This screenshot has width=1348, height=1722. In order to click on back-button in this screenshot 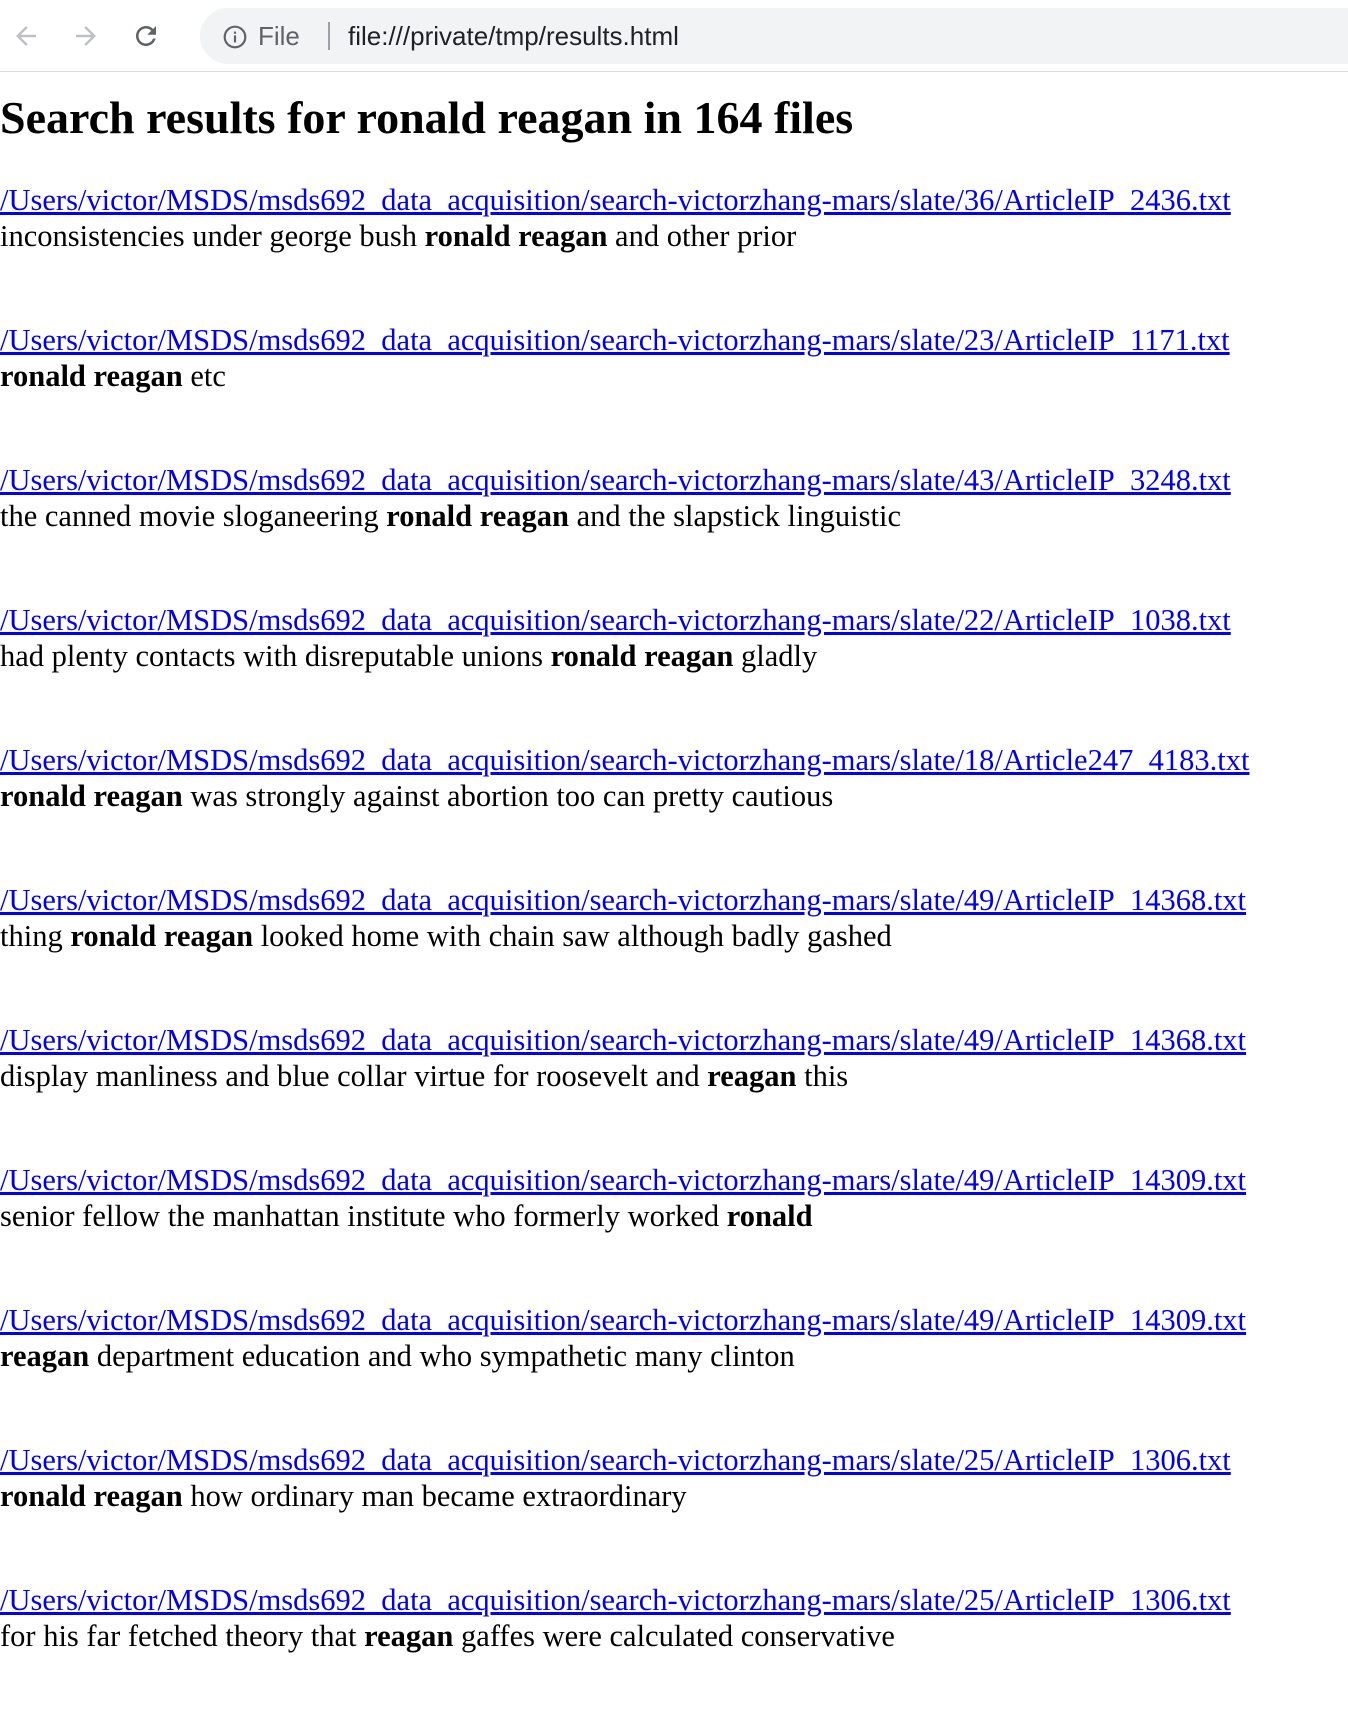, I will do `click(26, 36)`.